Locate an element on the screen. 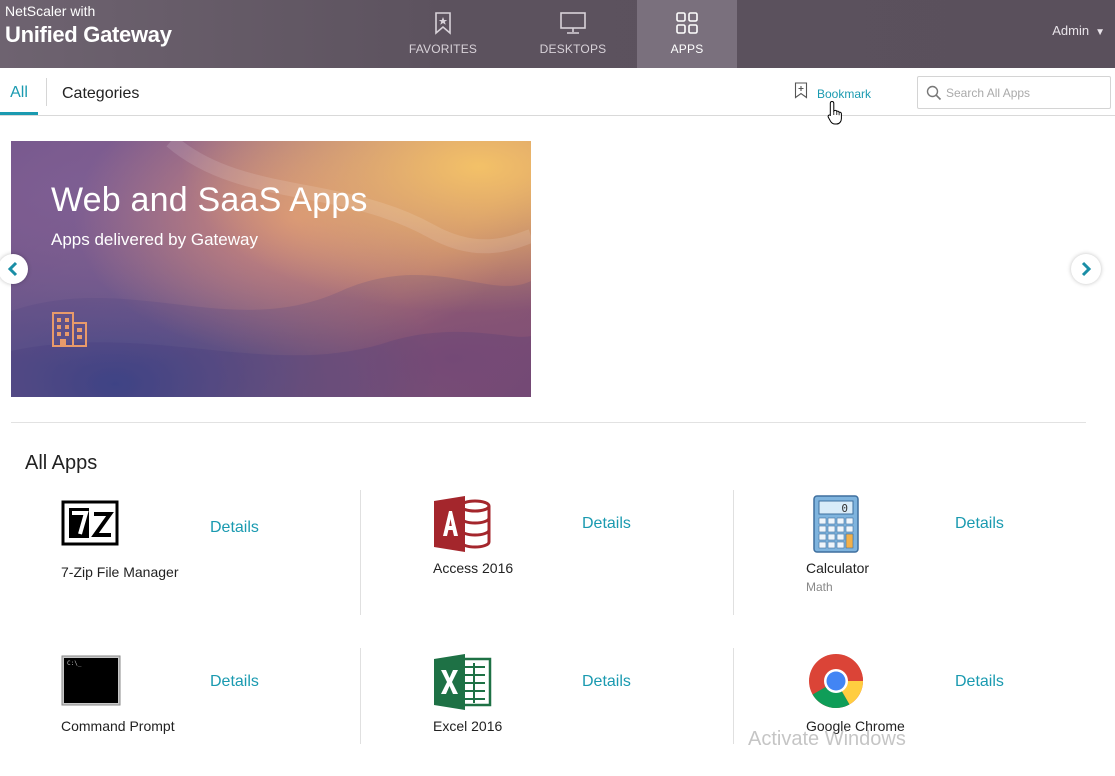 The width and height of the screenshot is (1115, 776). section-title: All Apps is located at coordinates (61, 463).